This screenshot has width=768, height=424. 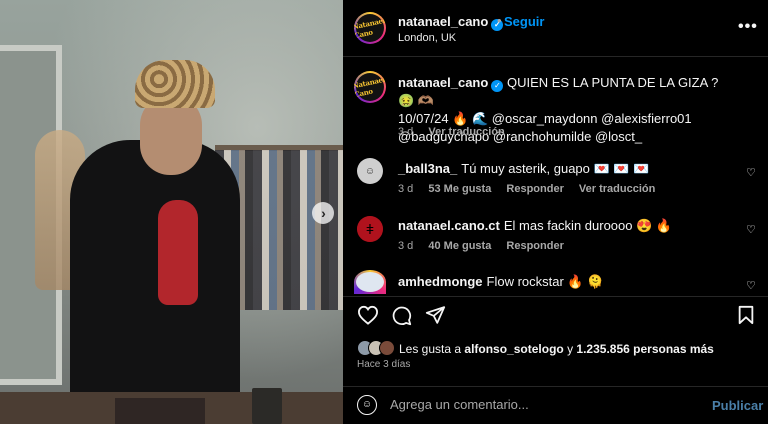 I want to click on likes-user-link: alfonso_sotelogo, so click(x=513, y=349).